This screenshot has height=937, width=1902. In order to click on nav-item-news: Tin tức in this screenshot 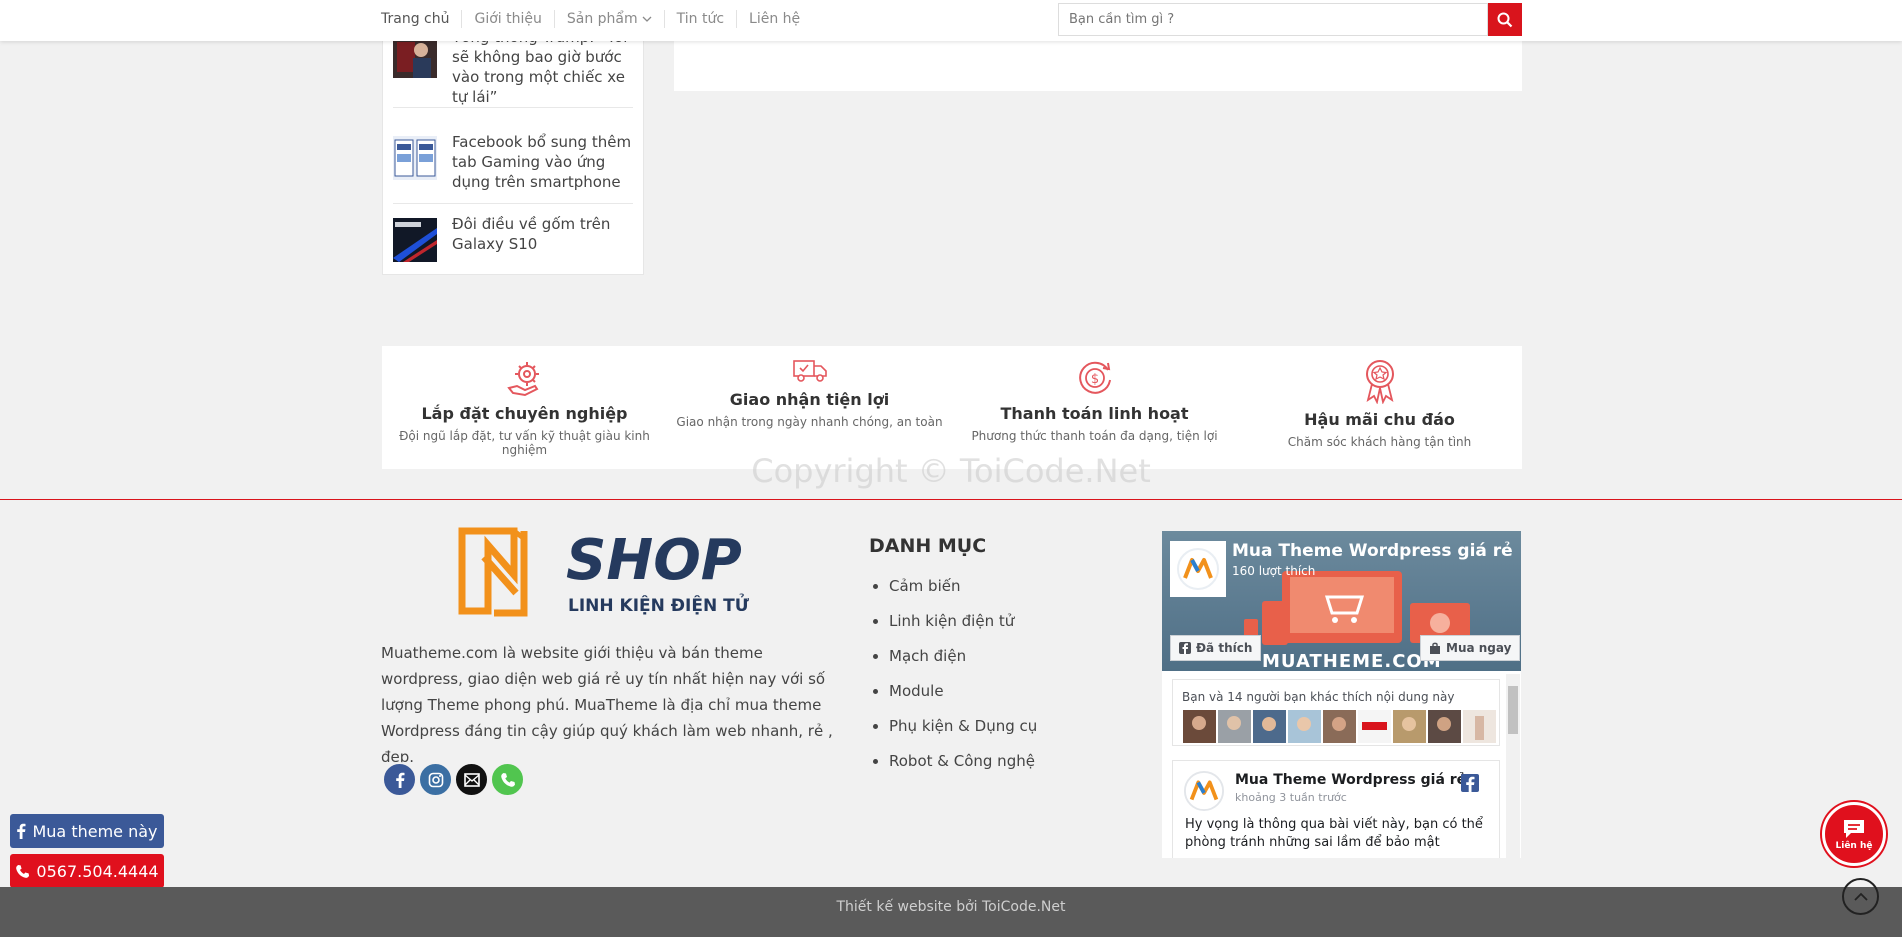, I will do `click(699, 19)`.